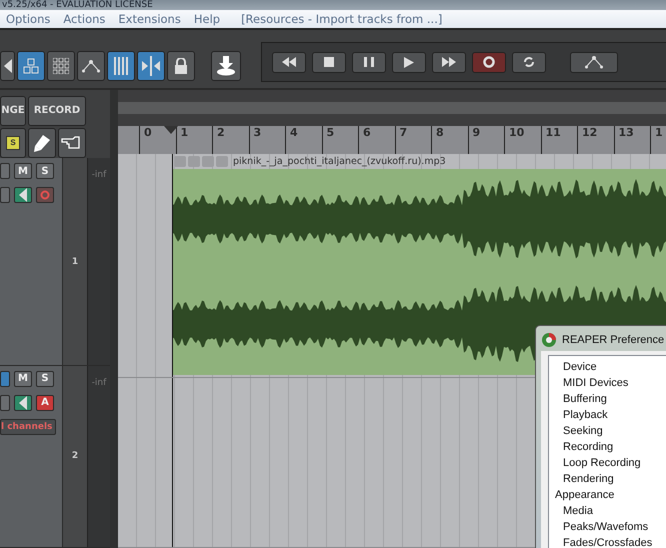  I want to click on vertical-bars-icon, so click(121, 66).